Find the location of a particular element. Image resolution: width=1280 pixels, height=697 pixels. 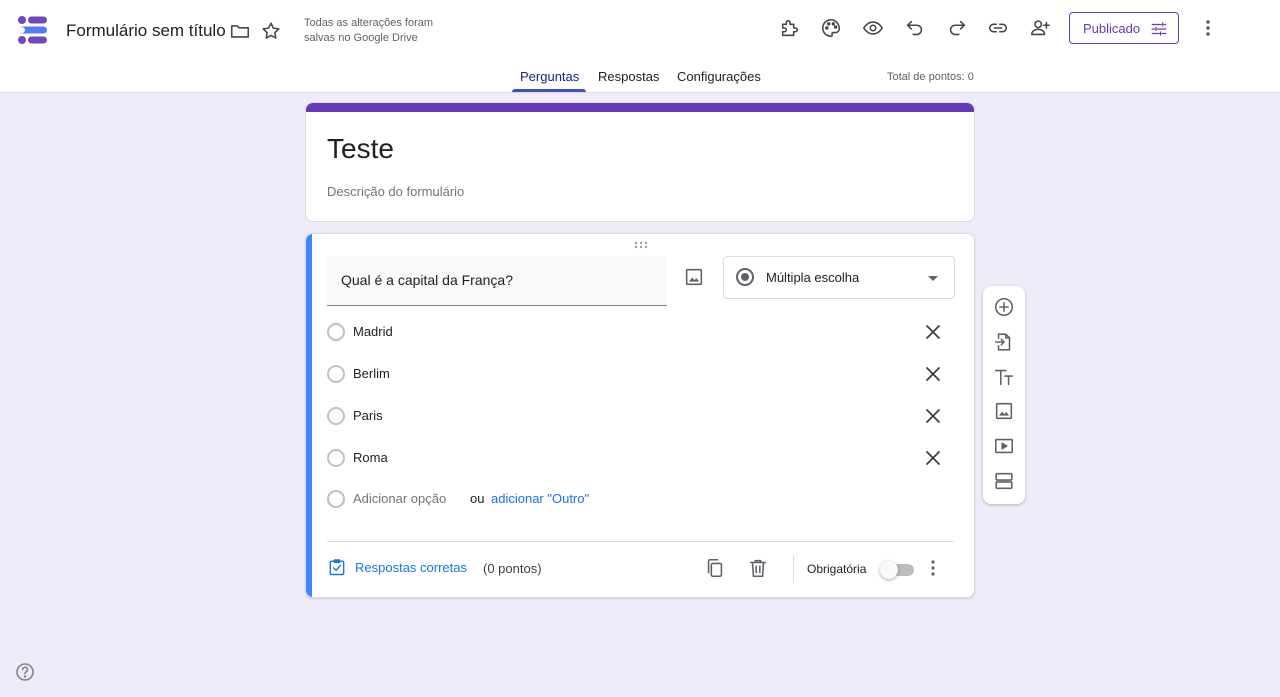

question-type-dropdown: Múltipla escolha is located at coordinates (839, 277).